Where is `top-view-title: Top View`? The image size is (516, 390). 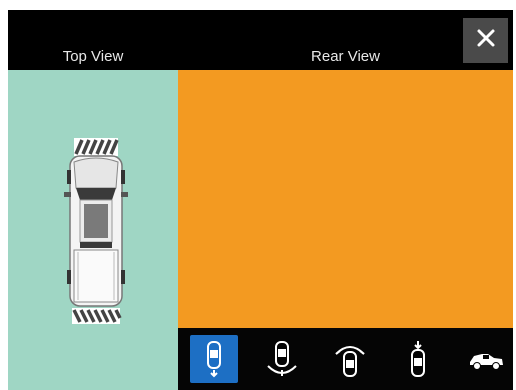 top-view-title: Top View is located at coordinates (93, 56).